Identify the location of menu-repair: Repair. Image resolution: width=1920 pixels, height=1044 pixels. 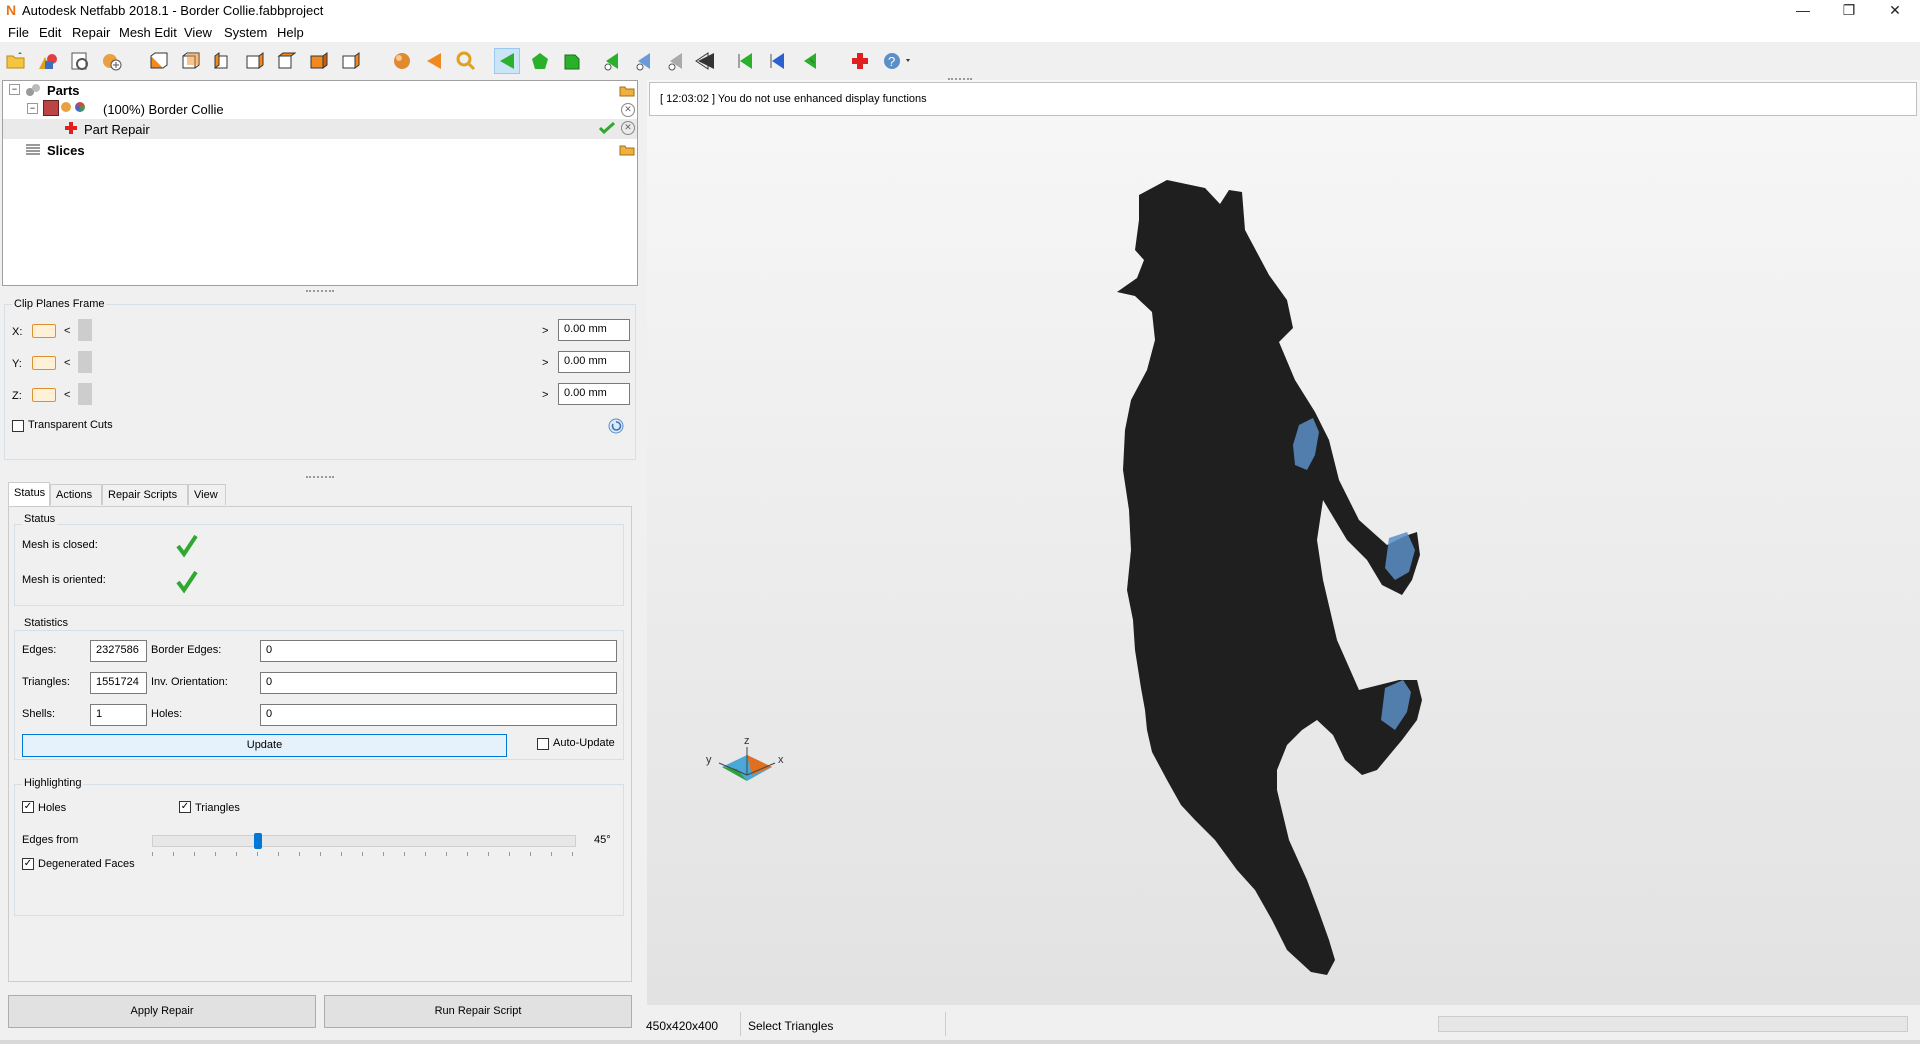
(91, 32).